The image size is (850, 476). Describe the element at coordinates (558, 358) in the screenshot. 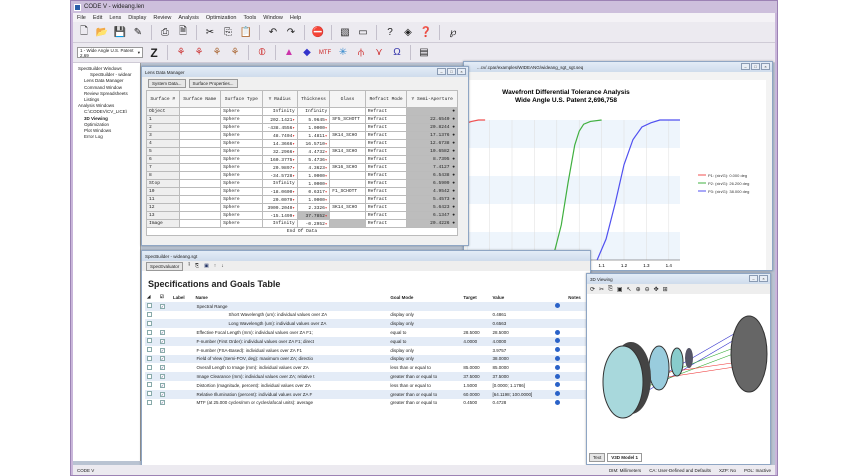

I see `info-icon` at that location.